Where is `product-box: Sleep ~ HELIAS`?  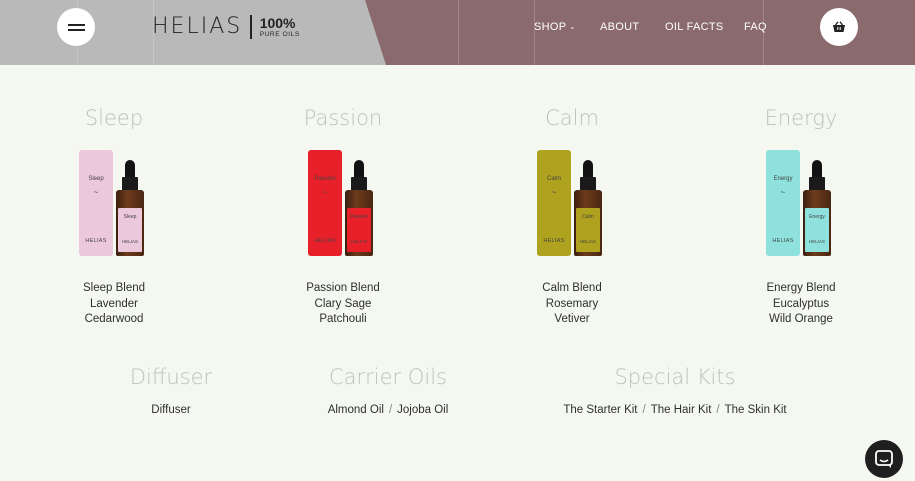 product-box: Sleep ~ HELIAS is located at coordinates (96, 203).